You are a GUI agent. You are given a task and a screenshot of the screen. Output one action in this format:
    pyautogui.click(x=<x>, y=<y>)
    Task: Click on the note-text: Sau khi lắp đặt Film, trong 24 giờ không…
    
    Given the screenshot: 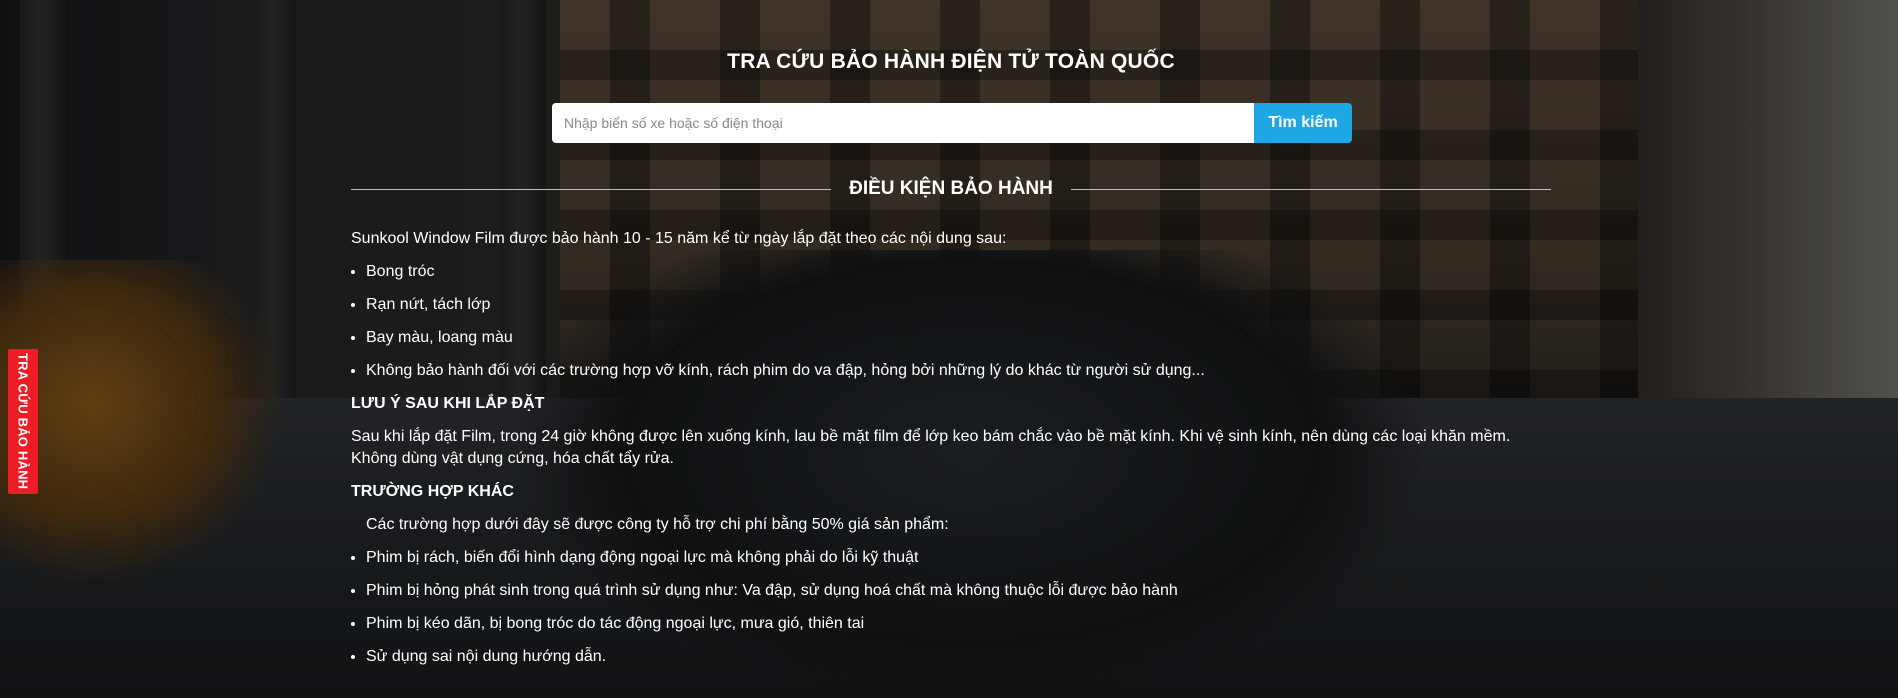 What is the action you would take?
    pyautogui.click(x=931, y=447)
    